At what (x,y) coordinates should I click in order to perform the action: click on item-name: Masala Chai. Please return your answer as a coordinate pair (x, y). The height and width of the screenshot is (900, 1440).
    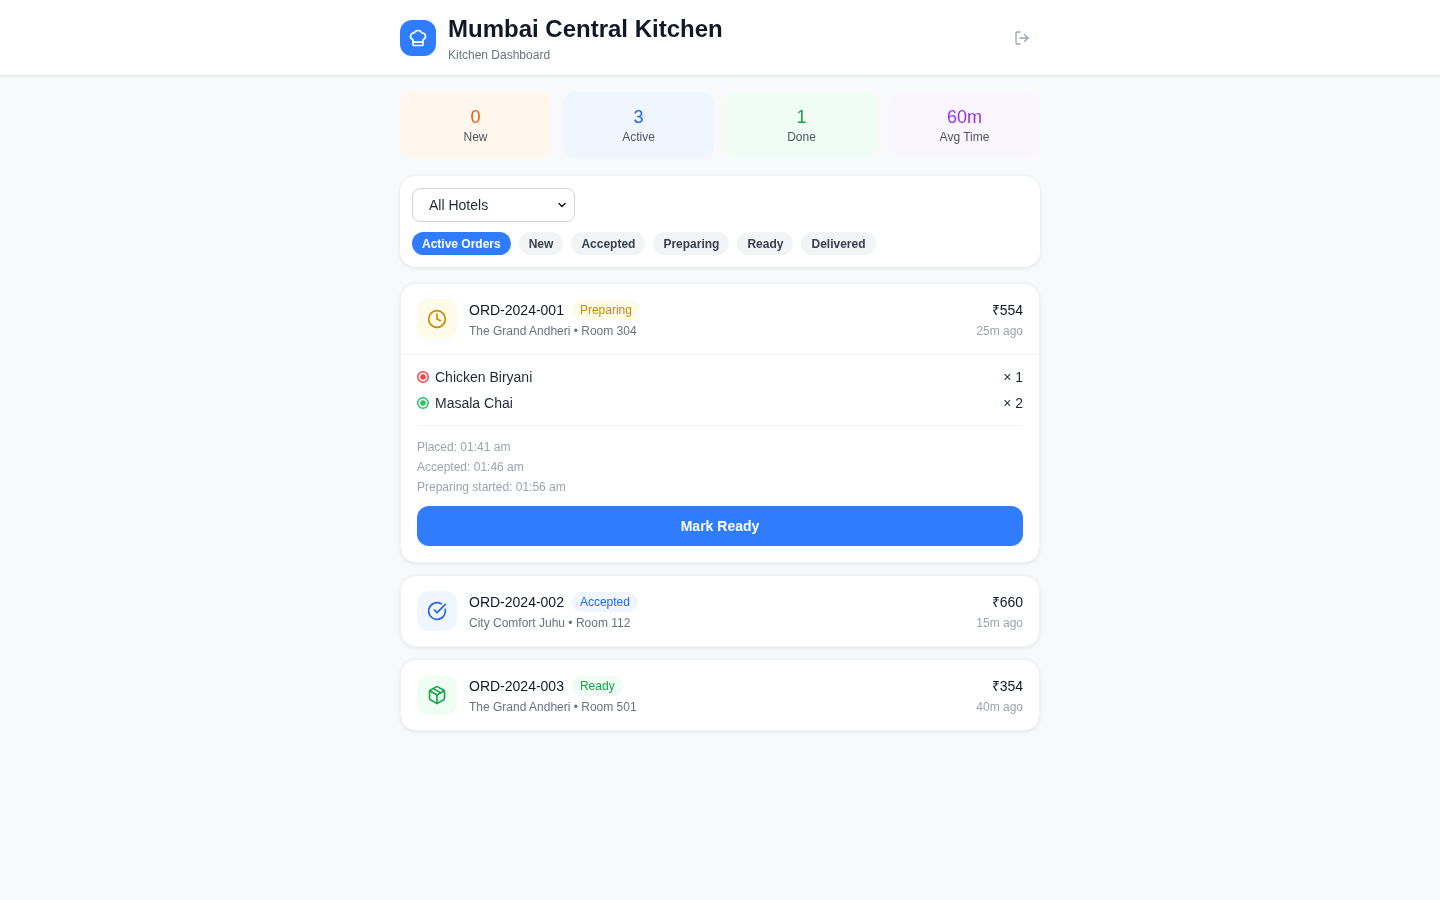
    Looking at the image, I should click on (474, 403).